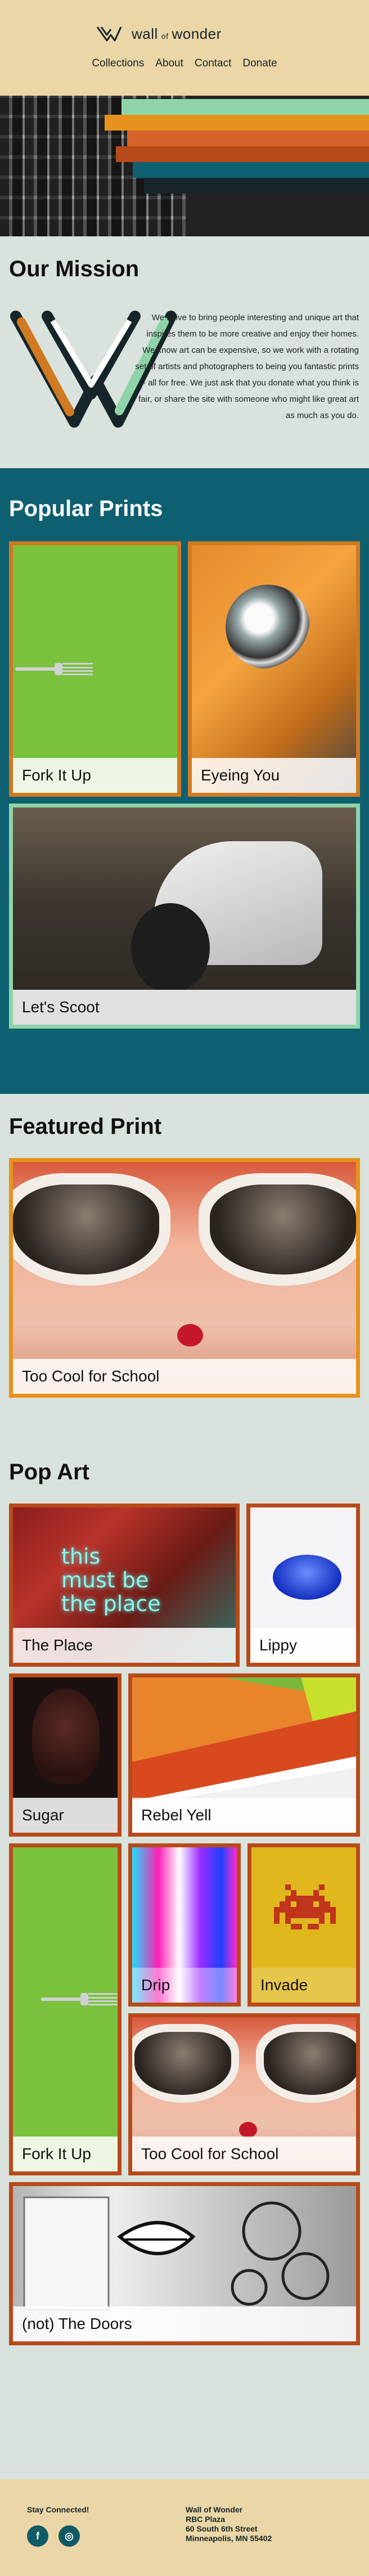 The height and width of the screenshot is (2576, 369). What do you see at coordinates (49, 1472) in the screenshot?
I see `popart-title: Pop Art` at bounding box center [49, 1472].